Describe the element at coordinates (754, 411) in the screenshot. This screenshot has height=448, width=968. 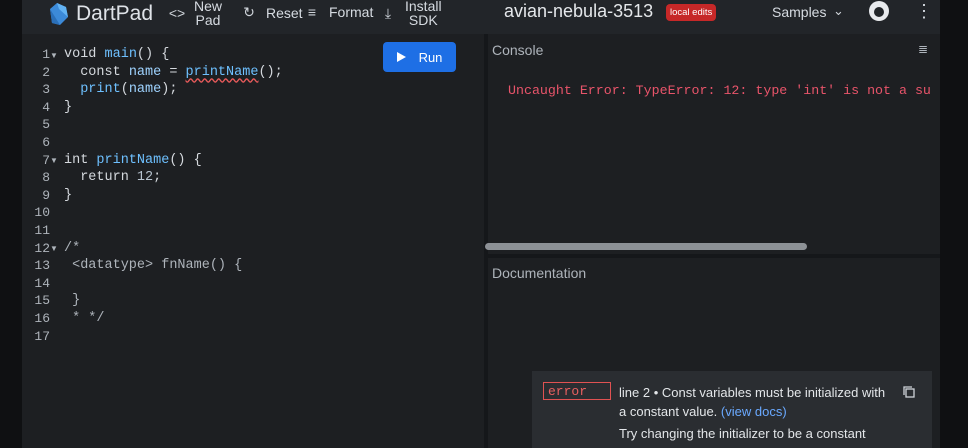
I see `view-docs-link: (view docs)` at that location.